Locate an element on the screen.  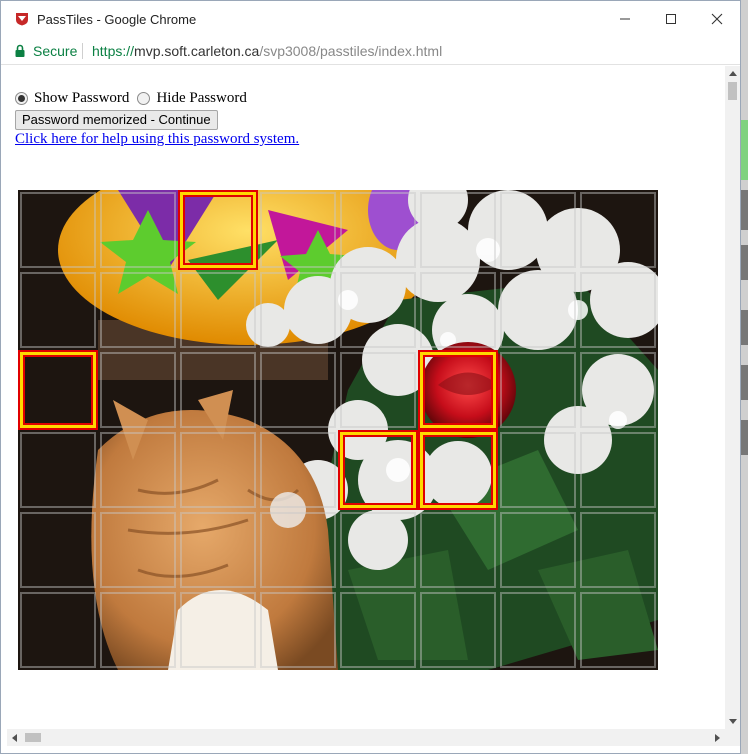
scroll-down-arrow-icon is located at coordinates (732, 721).